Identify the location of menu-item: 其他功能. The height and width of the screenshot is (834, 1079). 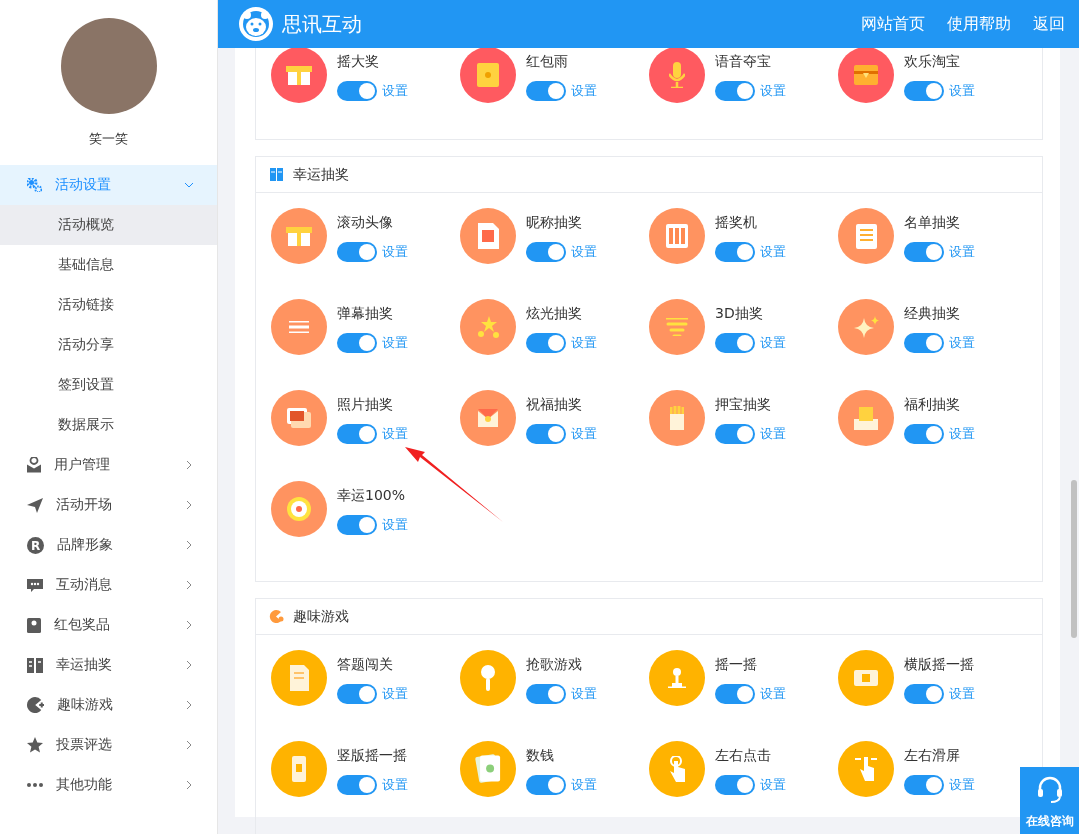
(108, 785).